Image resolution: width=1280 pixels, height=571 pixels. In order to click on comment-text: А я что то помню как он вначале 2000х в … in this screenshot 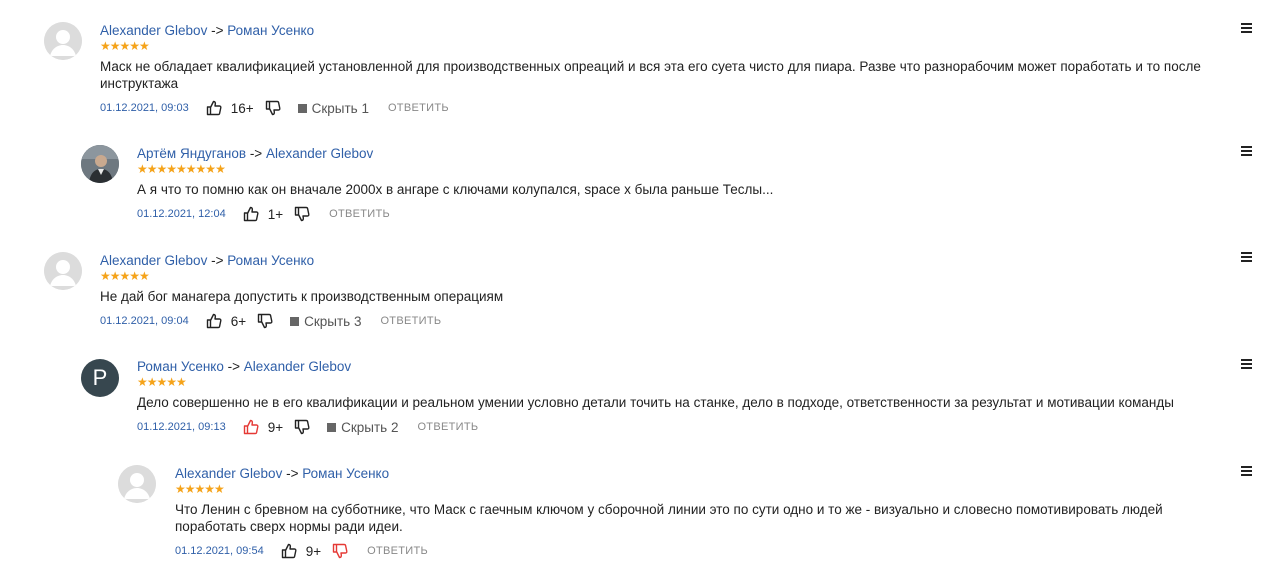, I will do `click(455, 189)`.